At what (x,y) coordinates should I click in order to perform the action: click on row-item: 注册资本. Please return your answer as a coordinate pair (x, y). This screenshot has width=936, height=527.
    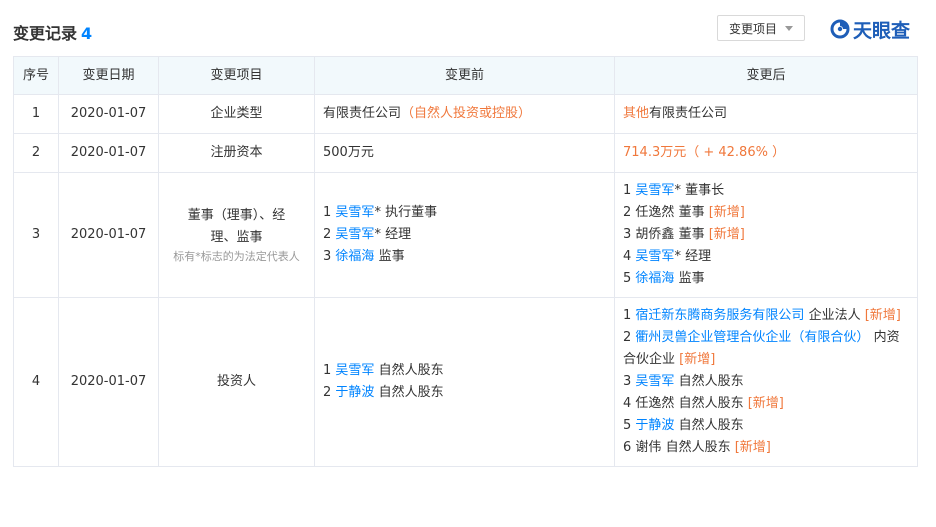
    Looking at the image, I should click on (236, 153).